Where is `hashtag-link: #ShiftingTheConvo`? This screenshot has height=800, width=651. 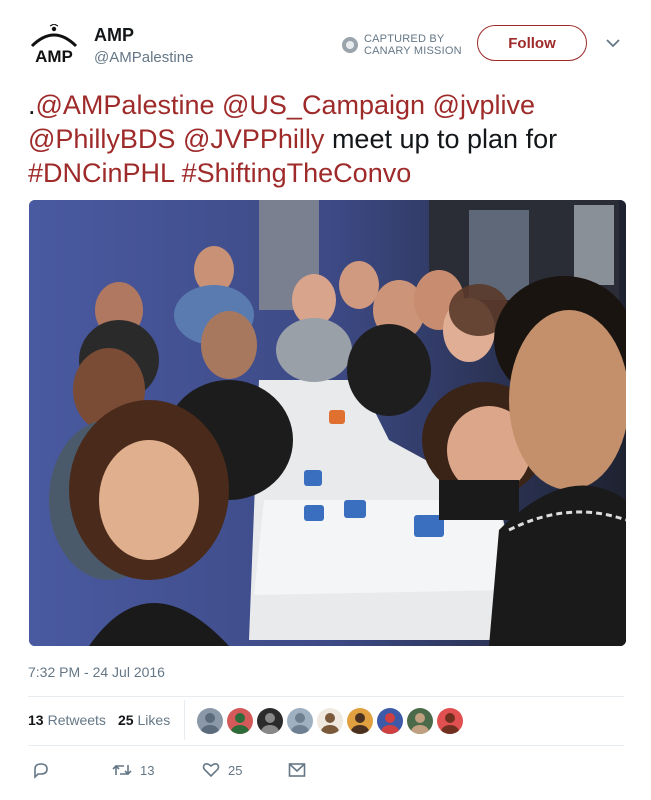 hashtag-link: #ShiftingTheConvo is located at coordinates (297, 173).